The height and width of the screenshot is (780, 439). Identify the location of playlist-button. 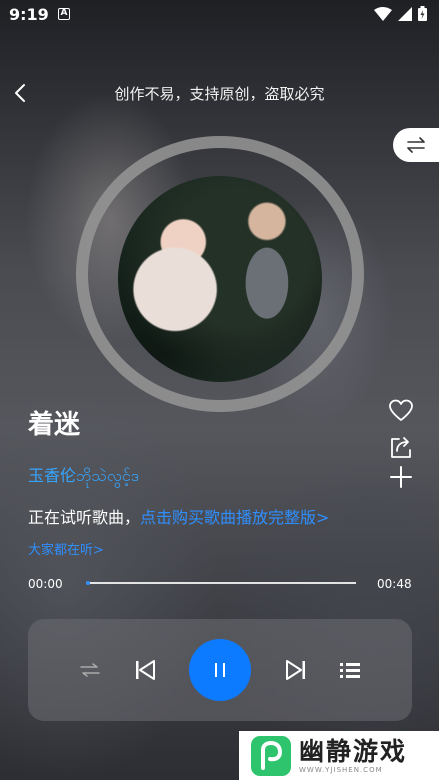
(350, 670).